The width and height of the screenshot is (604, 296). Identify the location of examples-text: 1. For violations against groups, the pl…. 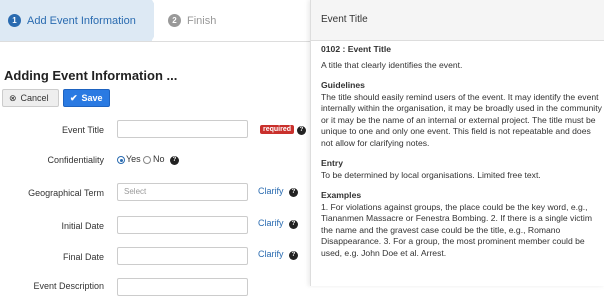
(456, 229).